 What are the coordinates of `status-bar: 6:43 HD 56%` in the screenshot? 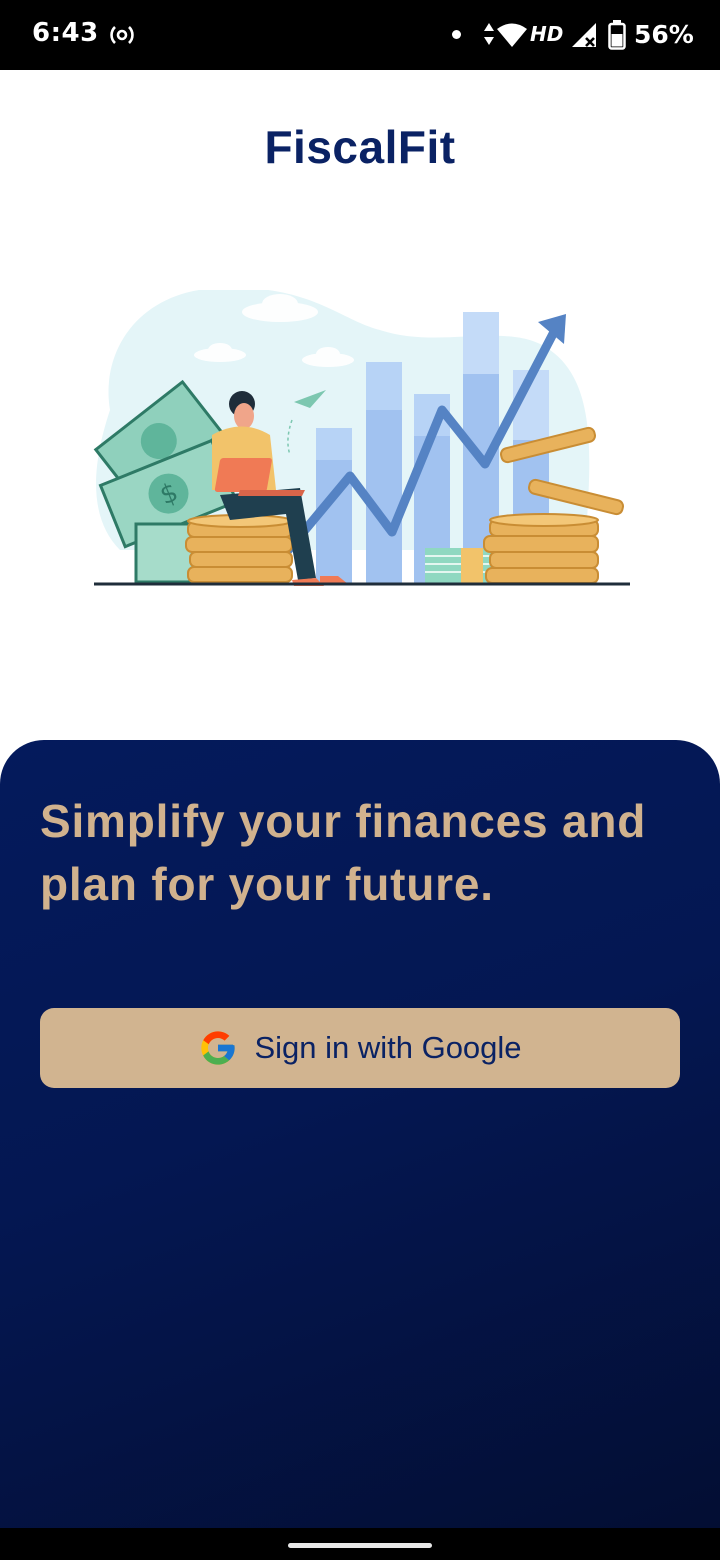 It's located at (360, 35).